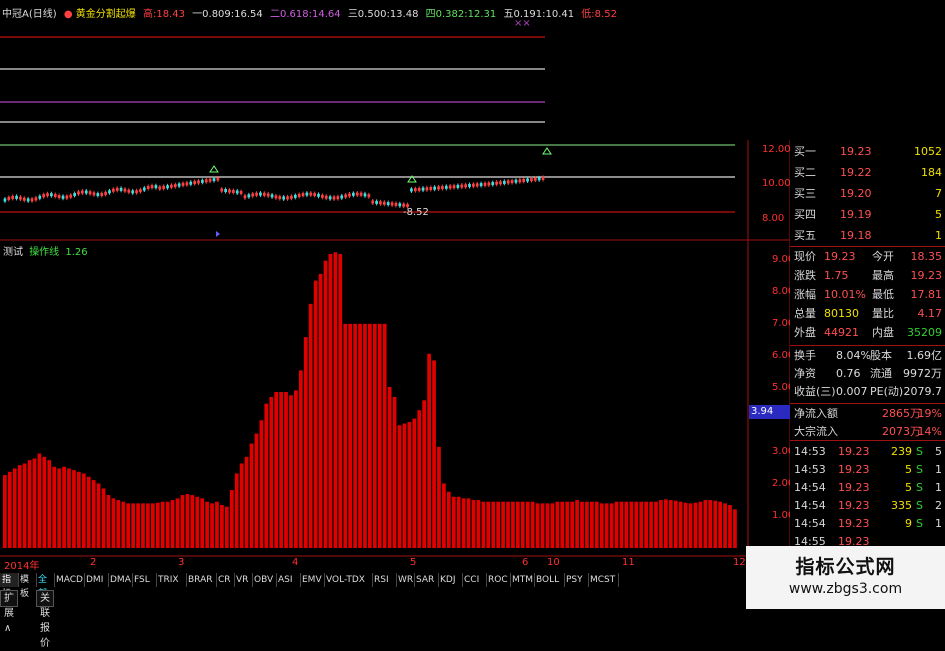  Describe the element at coordinates (498, 580) in the screenshot. I see `indicator-tab: ROC` at that location.